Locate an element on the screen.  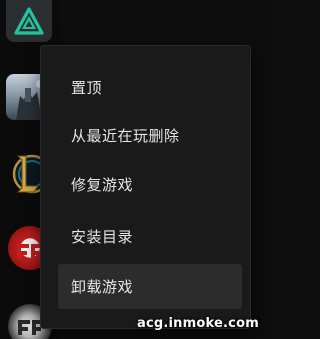
menu-item-pin: 置顶 is located at coordinates (150, 87).